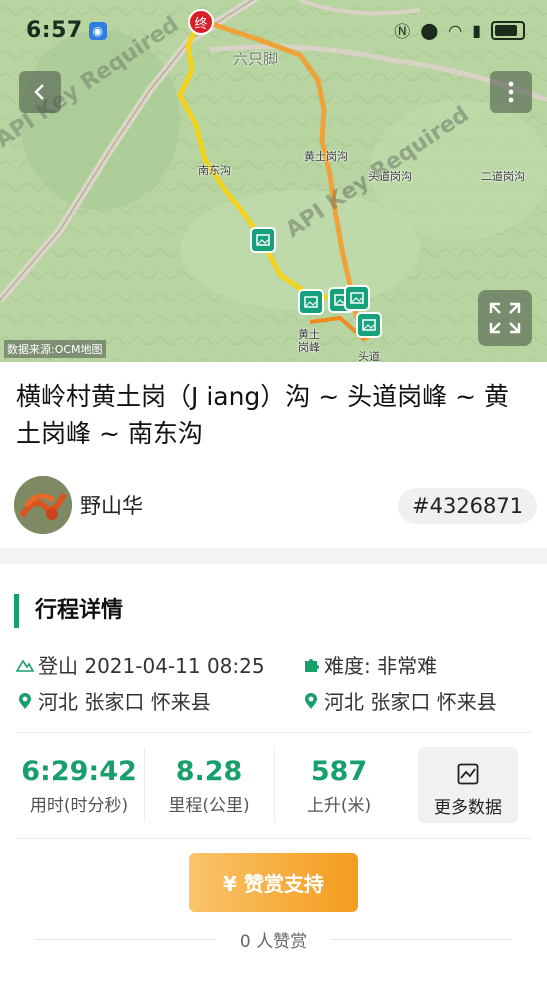 Image resolution: width=547 pixels, height=1000 pixels. I want to click on reward-count: 0 人赞赏, so click(273, 942).